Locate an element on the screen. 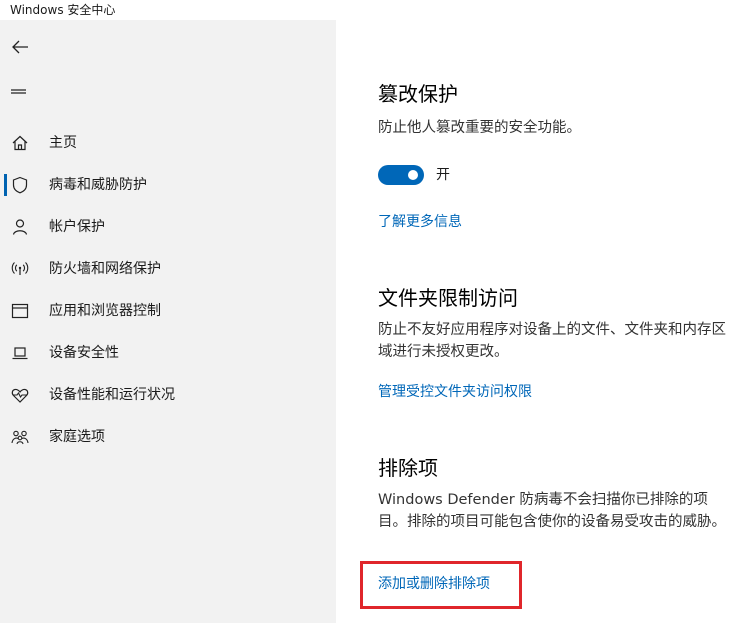 Image resolution: width=748 pixels, height=623 pixels. manage-folder-access-link: 管理受控文件夹访问权限 is located at coordinates (455, 392).